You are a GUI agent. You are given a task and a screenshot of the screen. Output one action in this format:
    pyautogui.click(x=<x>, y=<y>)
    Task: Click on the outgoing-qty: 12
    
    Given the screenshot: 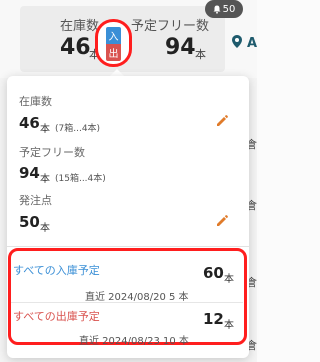 What is the action you would take?
    pyautogui.click(x=213, y=319)
    